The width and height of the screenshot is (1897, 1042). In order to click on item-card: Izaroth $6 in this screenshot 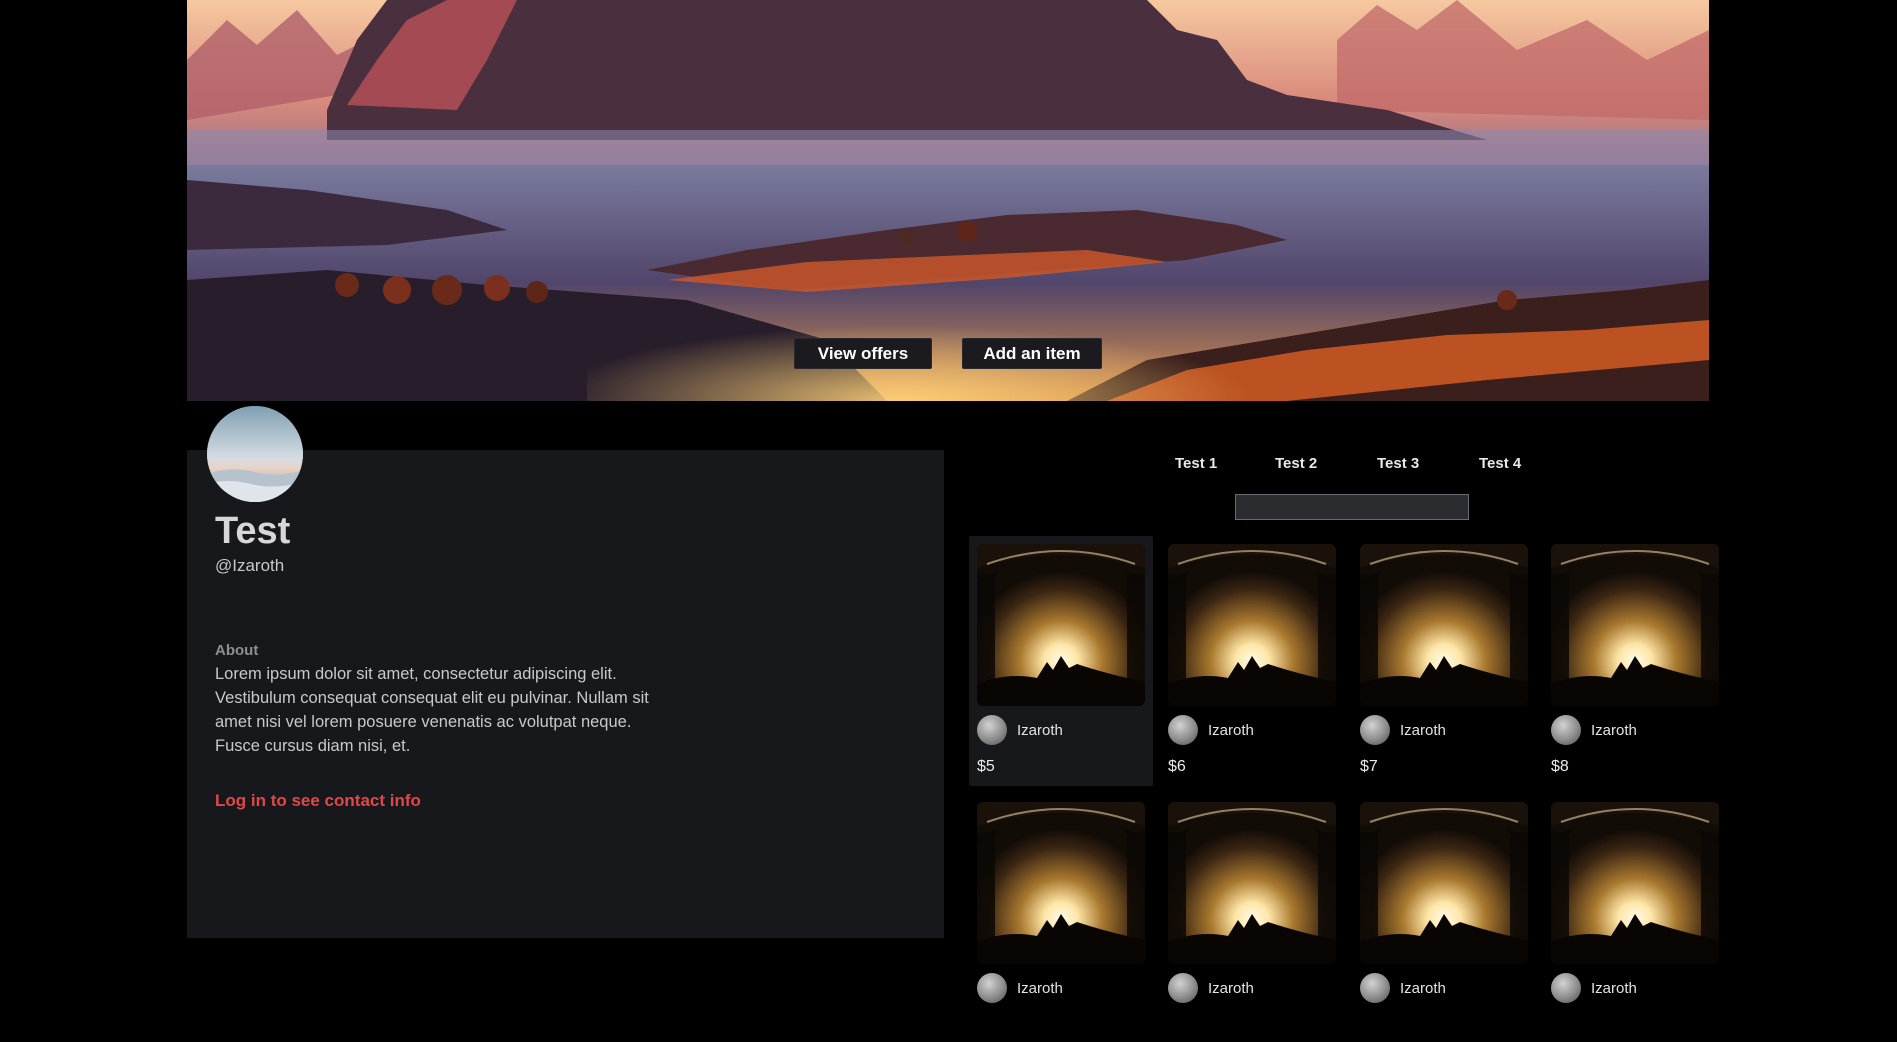, I will do `click(1252, 664)`.